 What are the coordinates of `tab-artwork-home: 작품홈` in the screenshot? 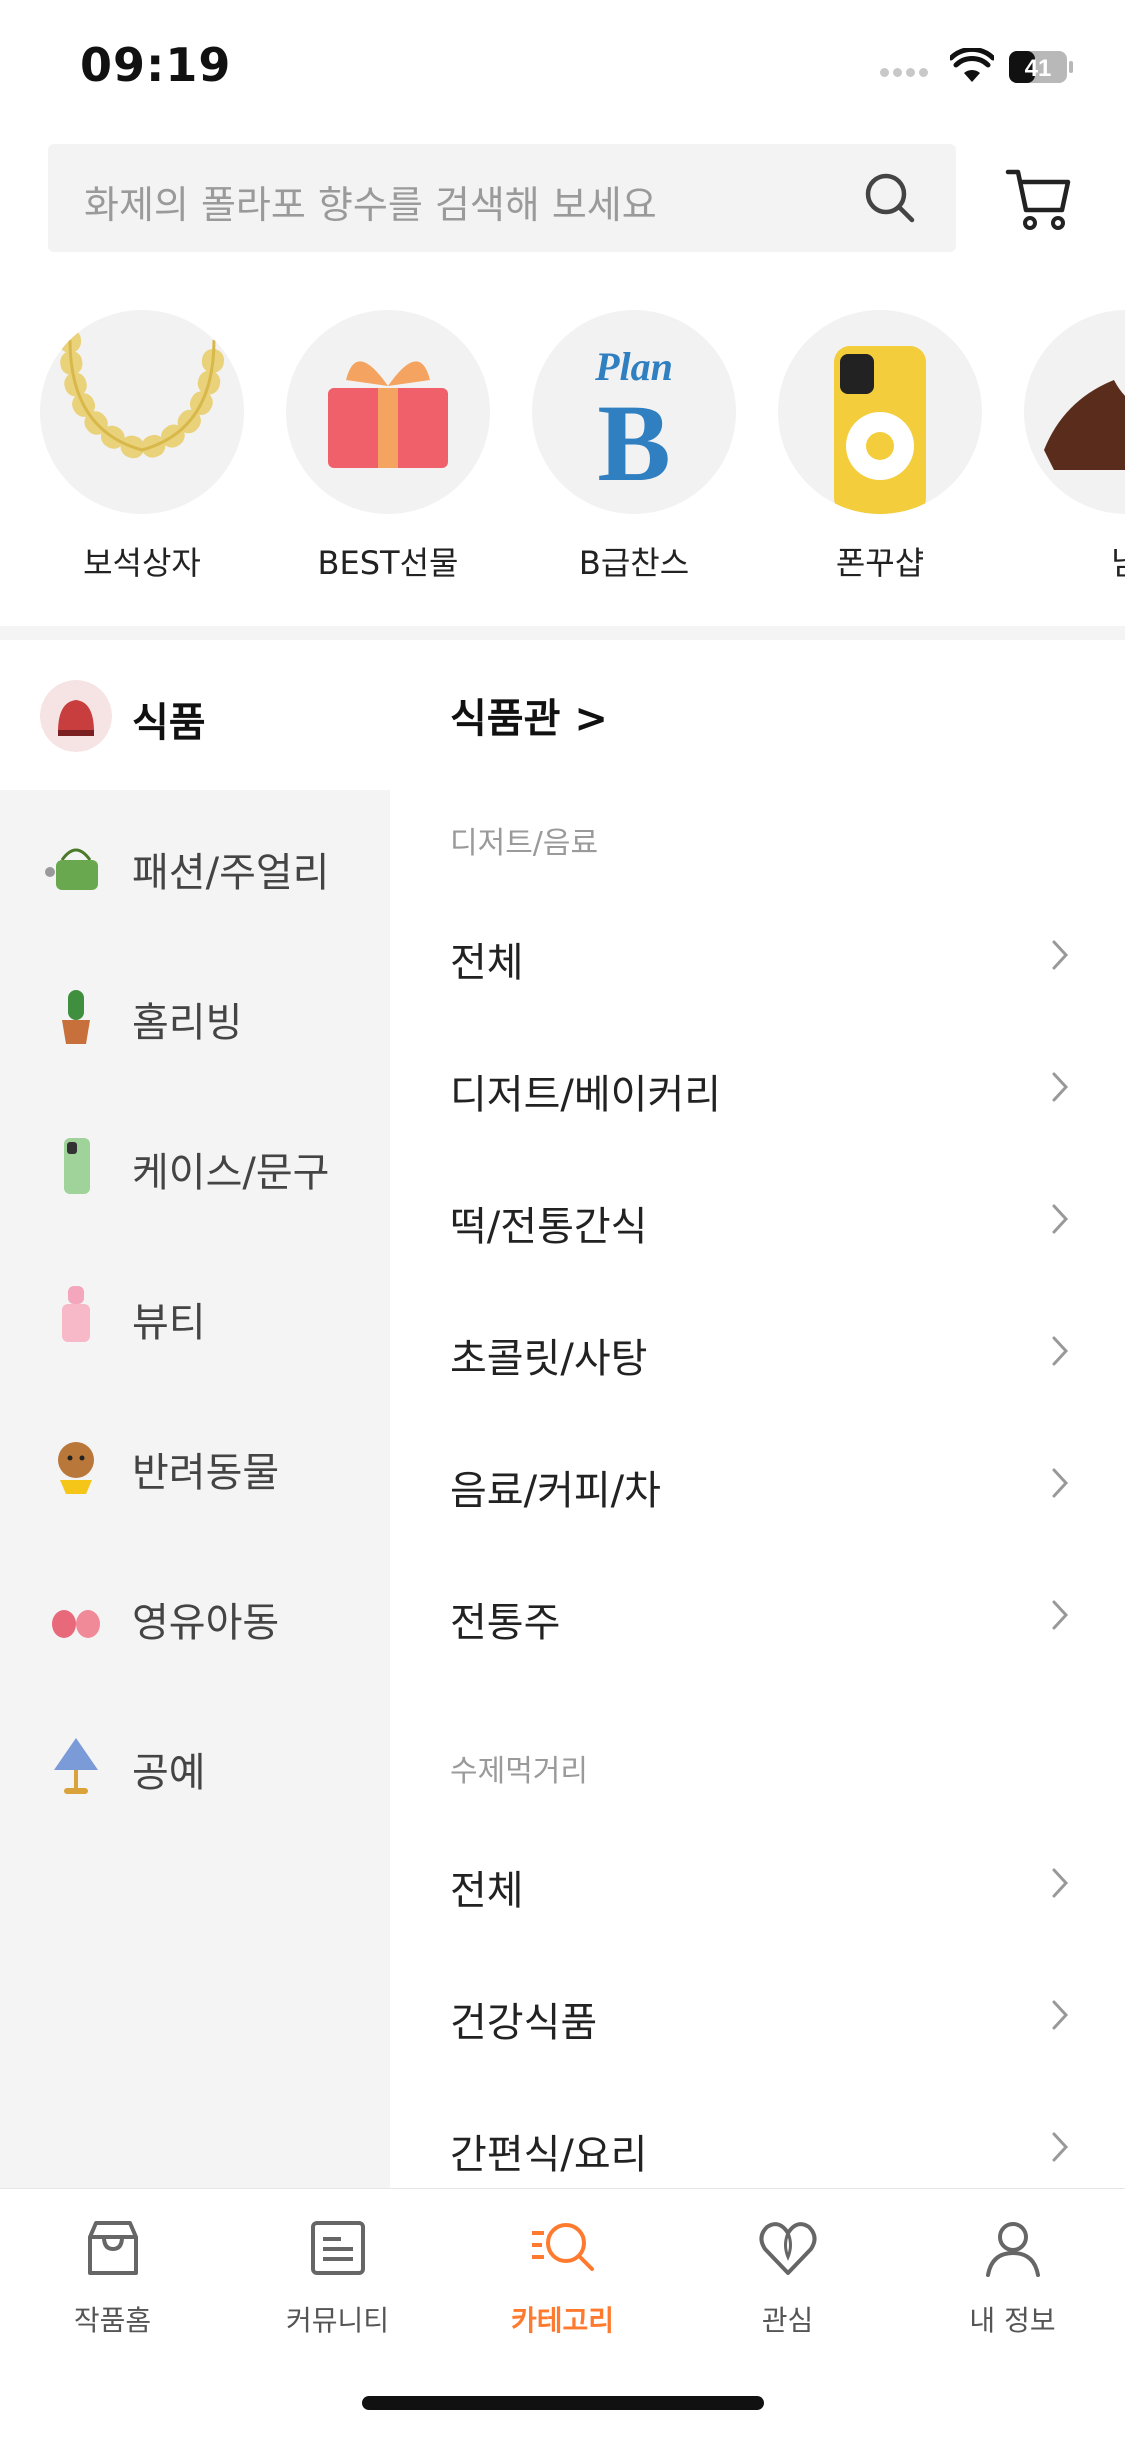 It's located at (112, 2276).